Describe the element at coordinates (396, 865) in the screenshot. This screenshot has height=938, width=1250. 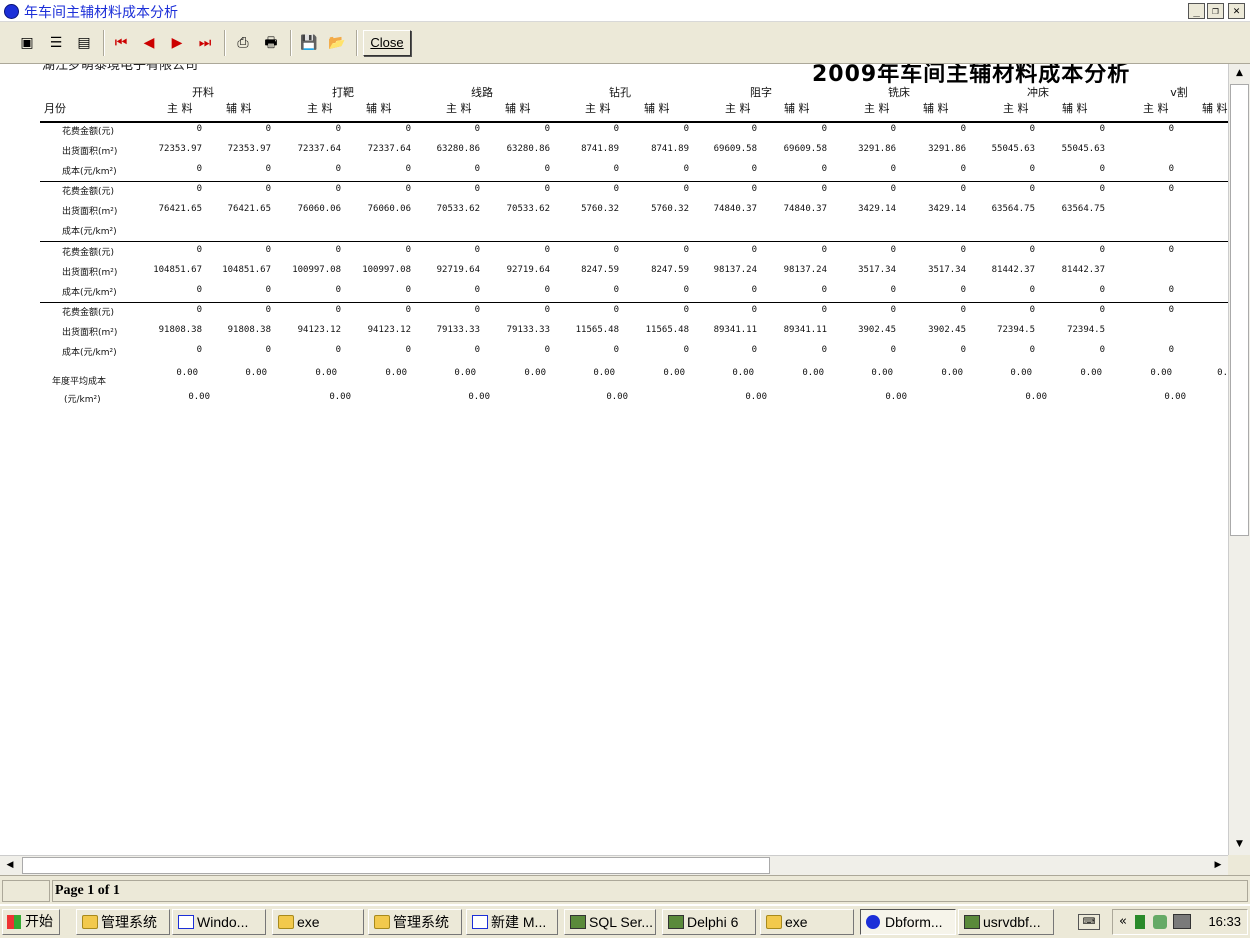
I see `horizontal-scroll-thumb` at that location.